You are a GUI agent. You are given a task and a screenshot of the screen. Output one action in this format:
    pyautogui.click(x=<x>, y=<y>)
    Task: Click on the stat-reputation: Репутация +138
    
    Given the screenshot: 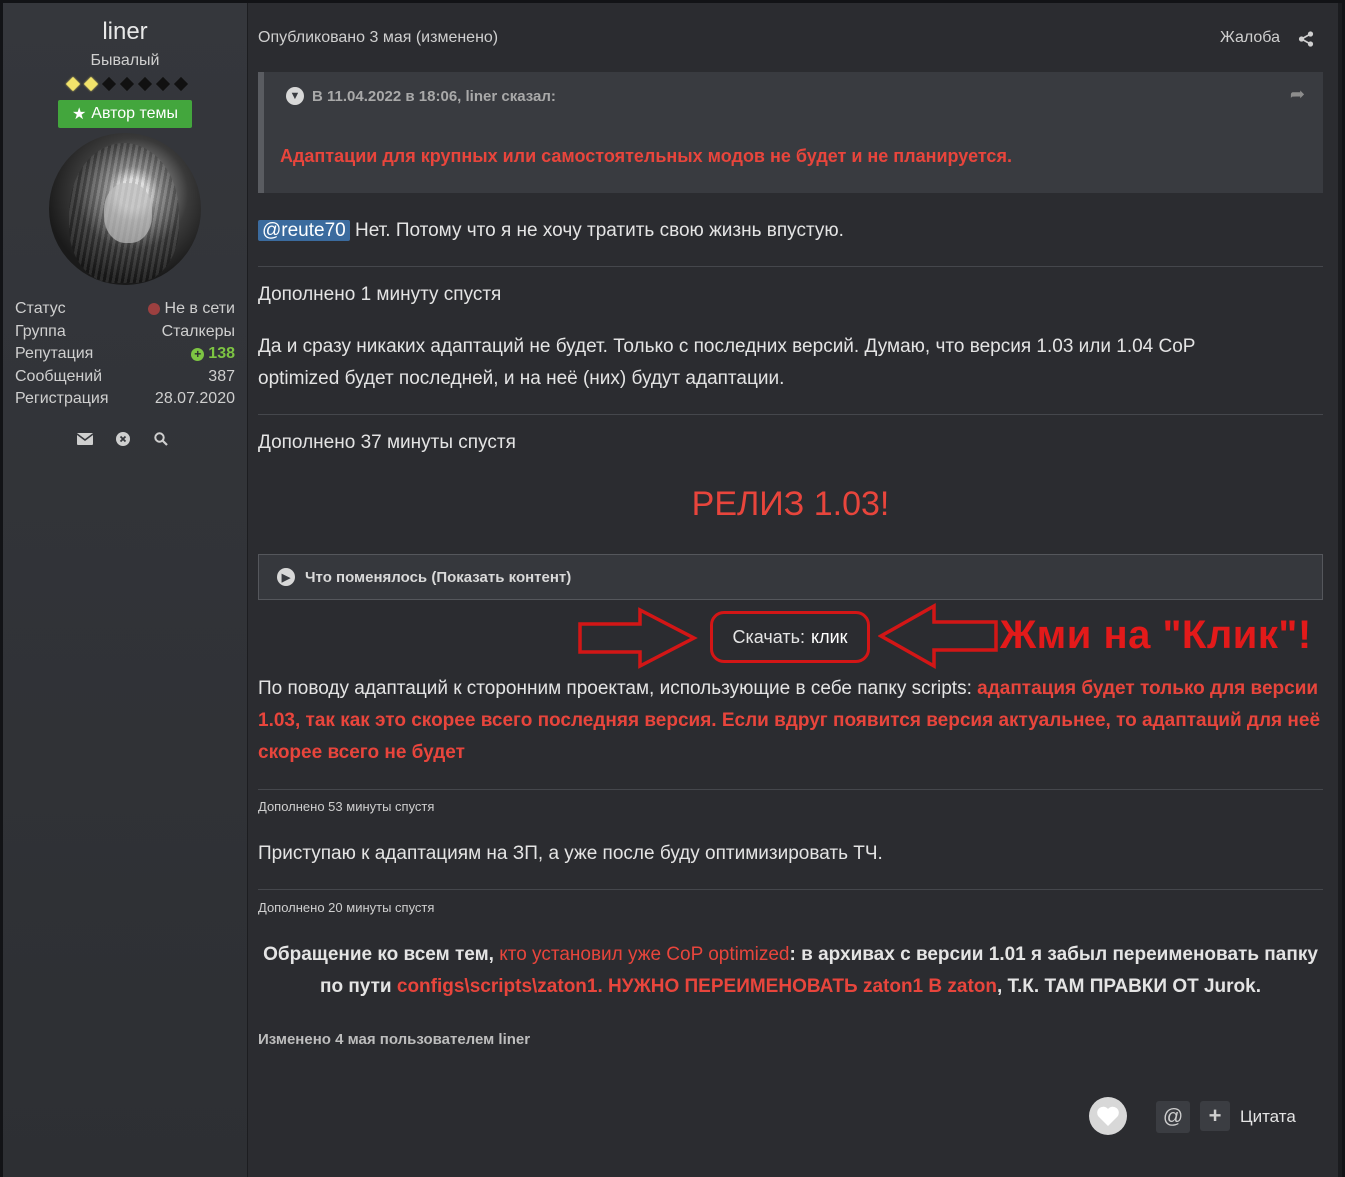 What is the action you would take?
    pyautogui.click(x=125, y=354)
    